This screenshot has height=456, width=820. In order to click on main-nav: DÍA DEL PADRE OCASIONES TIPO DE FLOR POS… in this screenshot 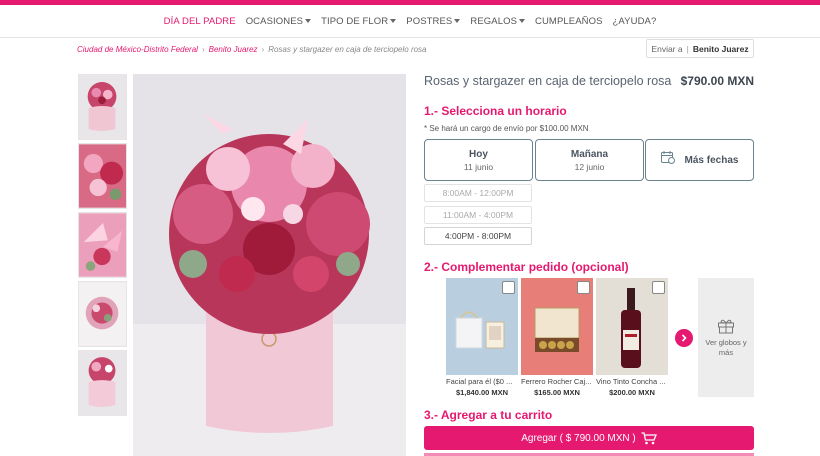, I will do `click(410, 21)`.